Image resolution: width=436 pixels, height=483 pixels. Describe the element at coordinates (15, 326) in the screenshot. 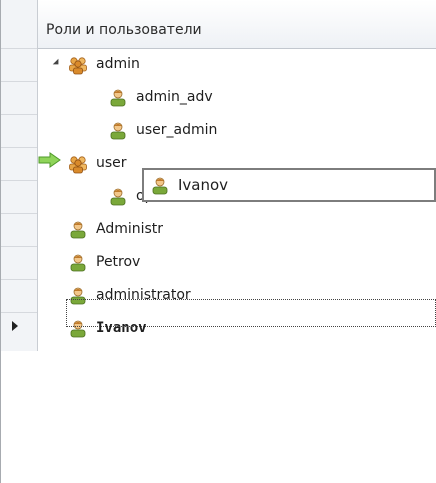

I see `current-row-pointer-icon` at that location.